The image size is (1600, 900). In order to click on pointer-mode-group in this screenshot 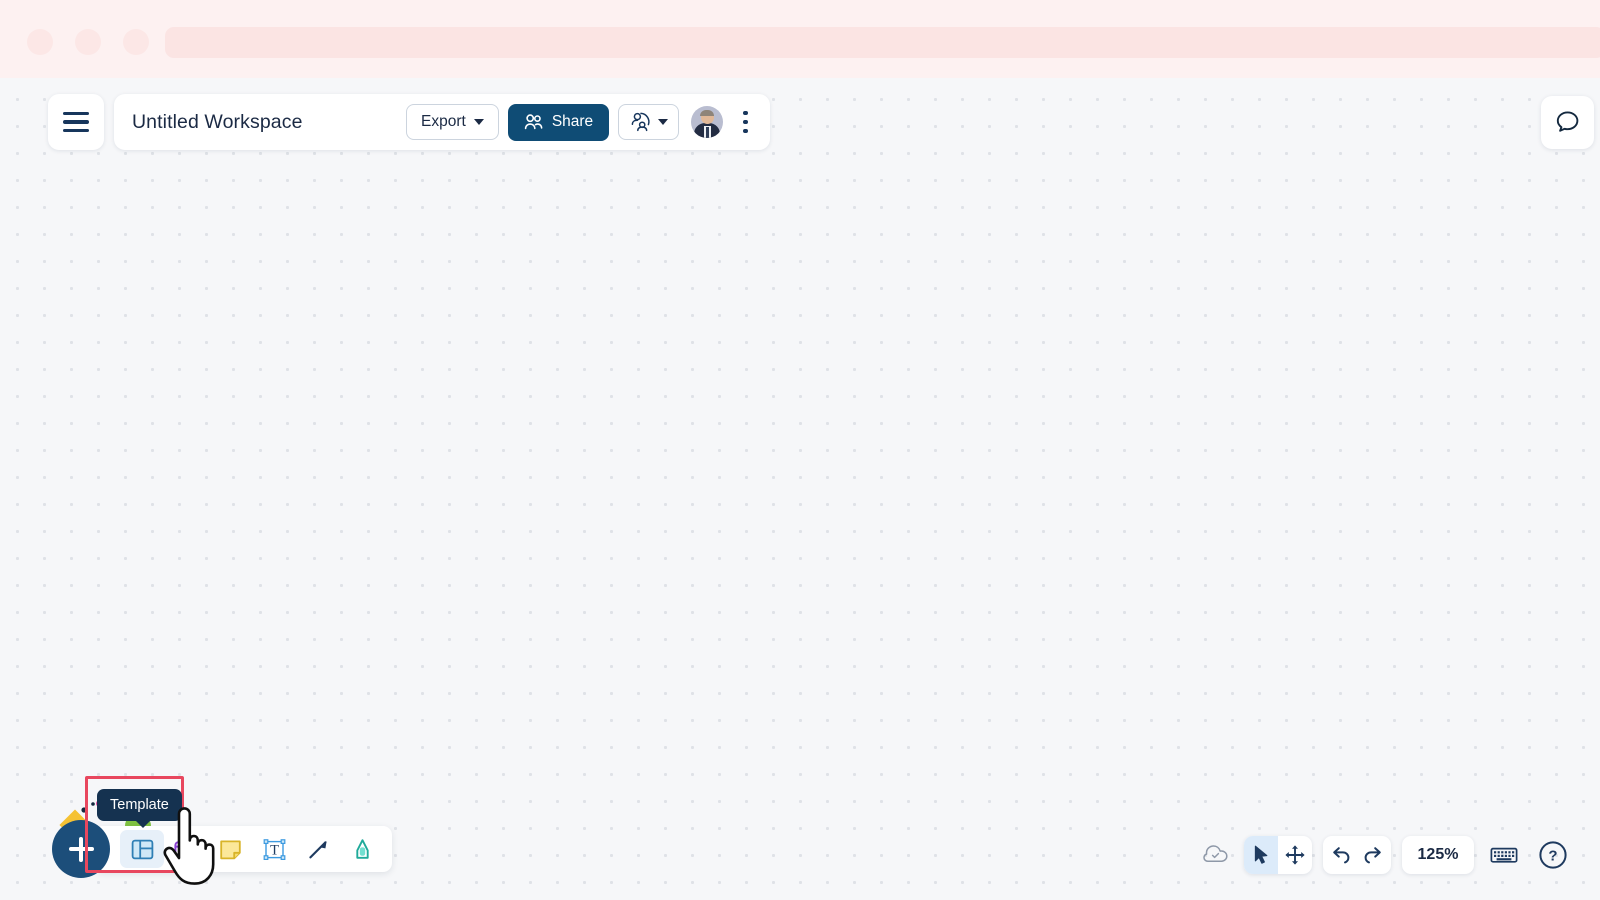, I will do `click(1278, 855)`.